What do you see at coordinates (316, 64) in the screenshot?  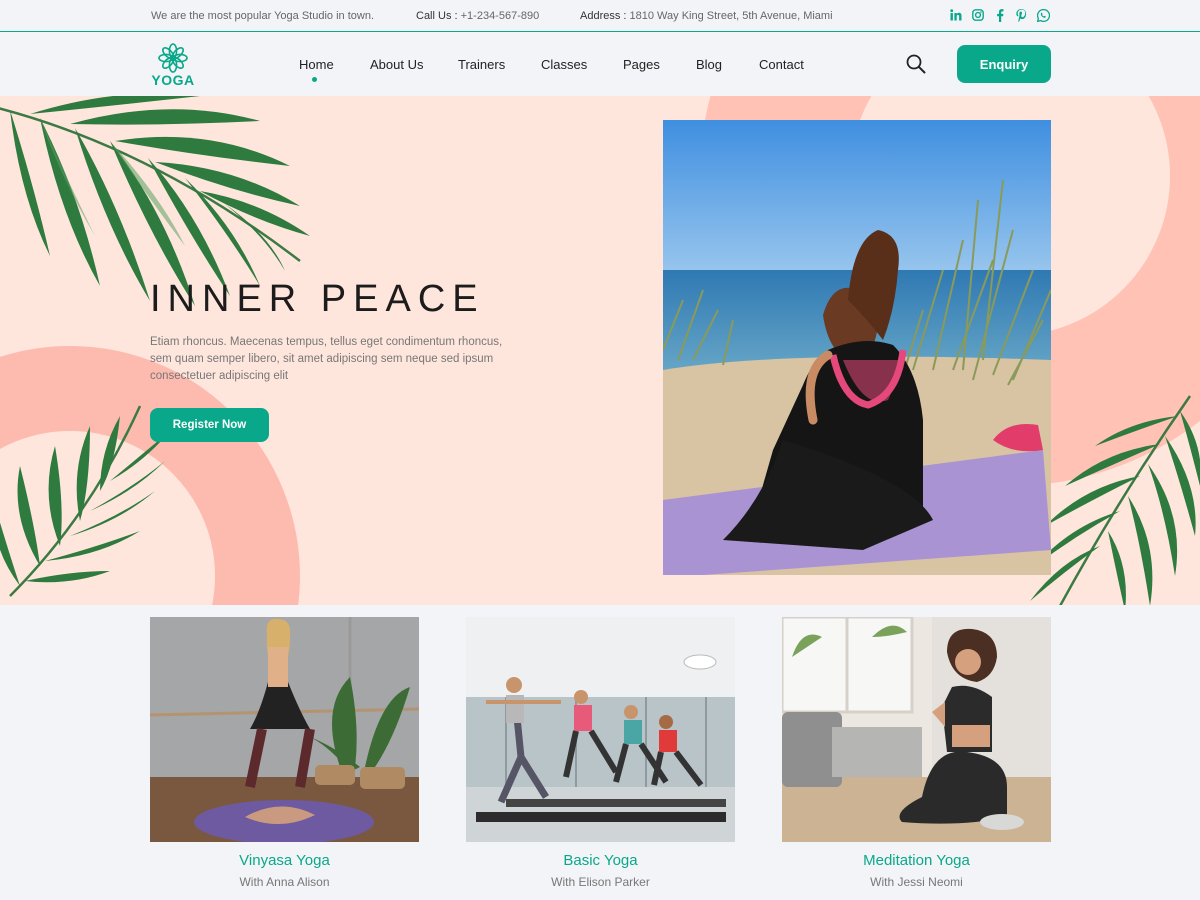 I see `nav-item-home: Home` at bounding box center [316, 64].